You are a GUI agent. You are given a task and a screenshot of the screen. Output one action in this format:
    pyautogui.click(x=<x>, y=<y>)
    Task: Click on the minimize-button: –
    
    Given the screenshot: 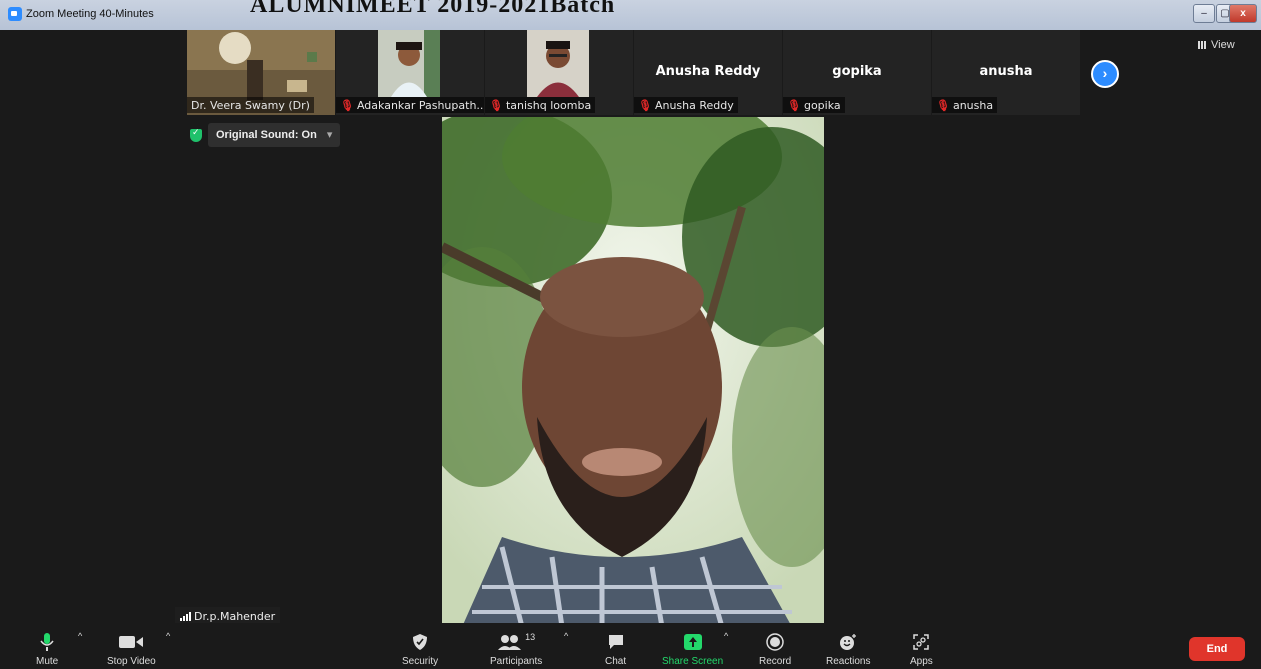 What is the action you would take?
    pyautogui.click(x=1204, y=13)
    